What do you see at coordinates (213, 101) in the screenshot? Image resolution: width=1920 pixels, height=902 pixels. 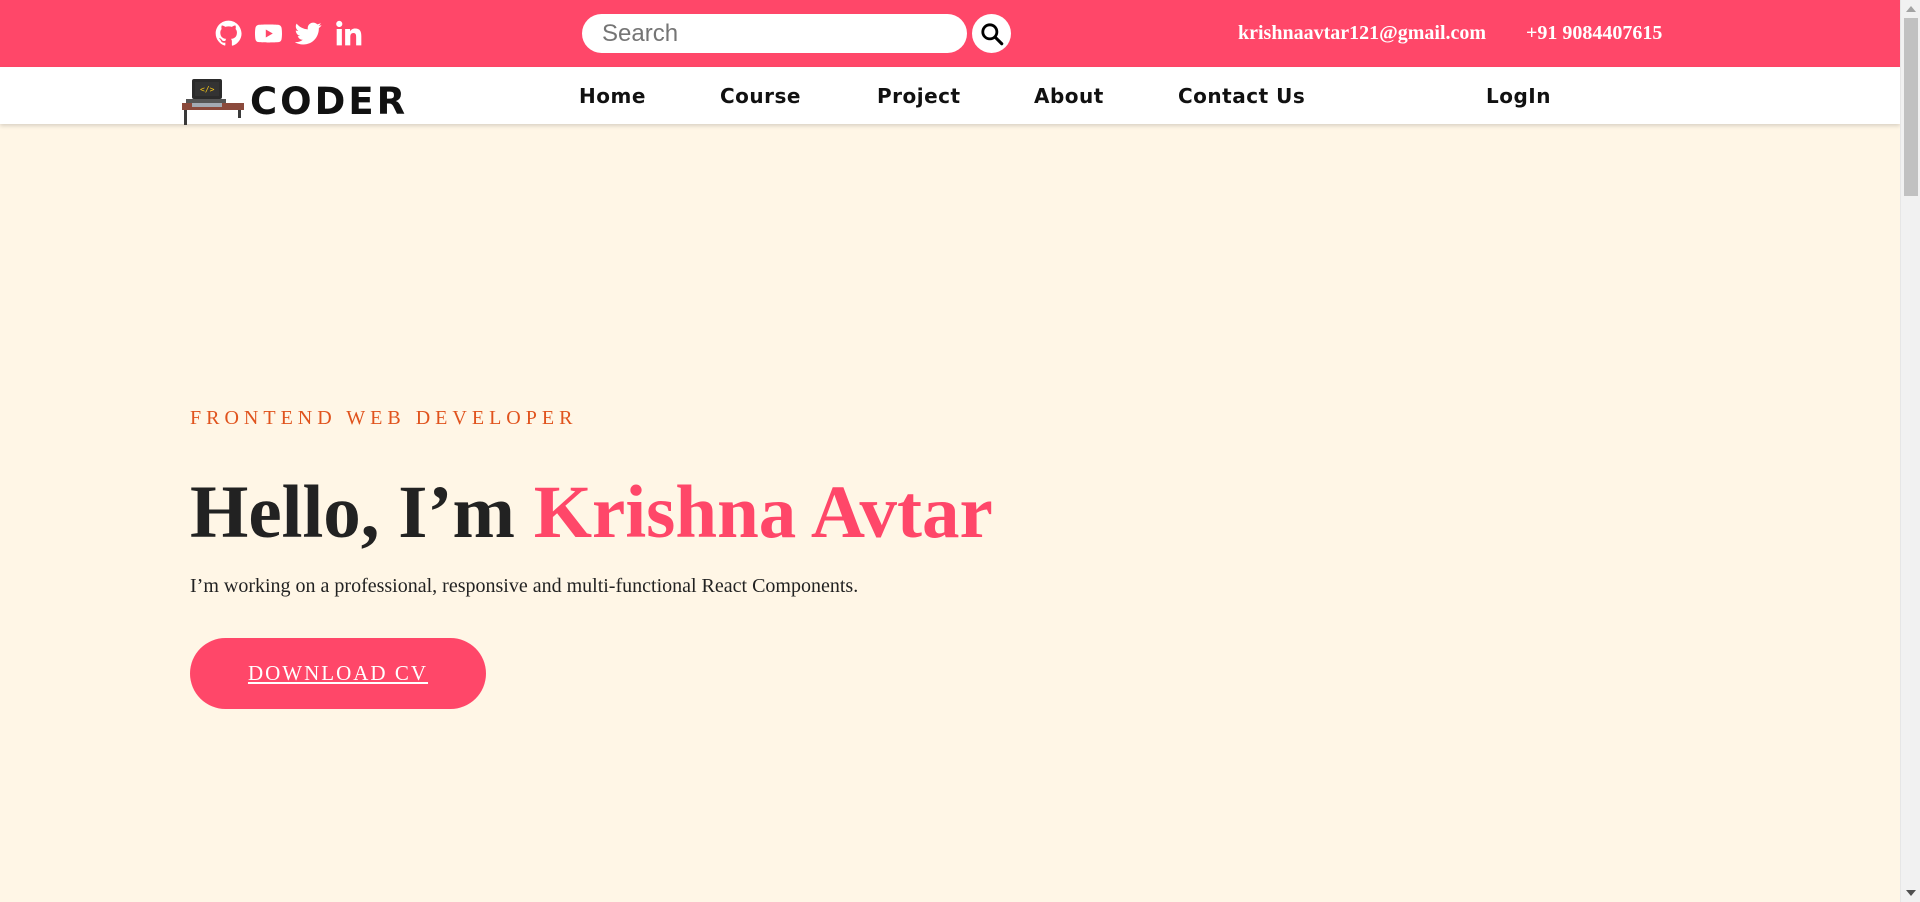 I see `laptop-desk-logo-icon: </>` at bounding box center [213, 101].